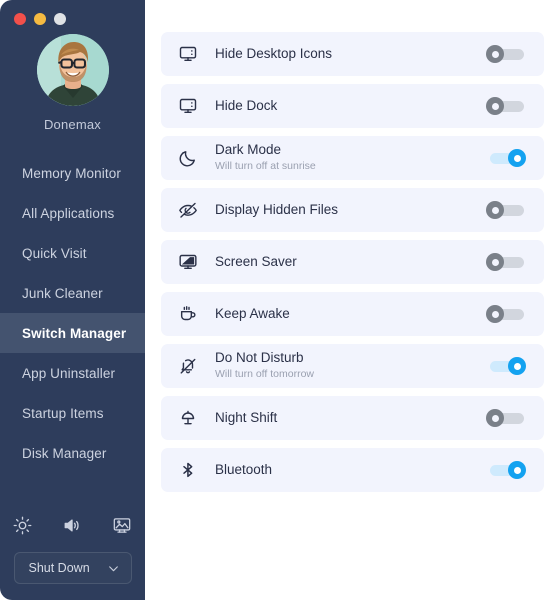 The width and height of the screenshot is (560, 600). I want to click on volume-icon, so click(72, 525).